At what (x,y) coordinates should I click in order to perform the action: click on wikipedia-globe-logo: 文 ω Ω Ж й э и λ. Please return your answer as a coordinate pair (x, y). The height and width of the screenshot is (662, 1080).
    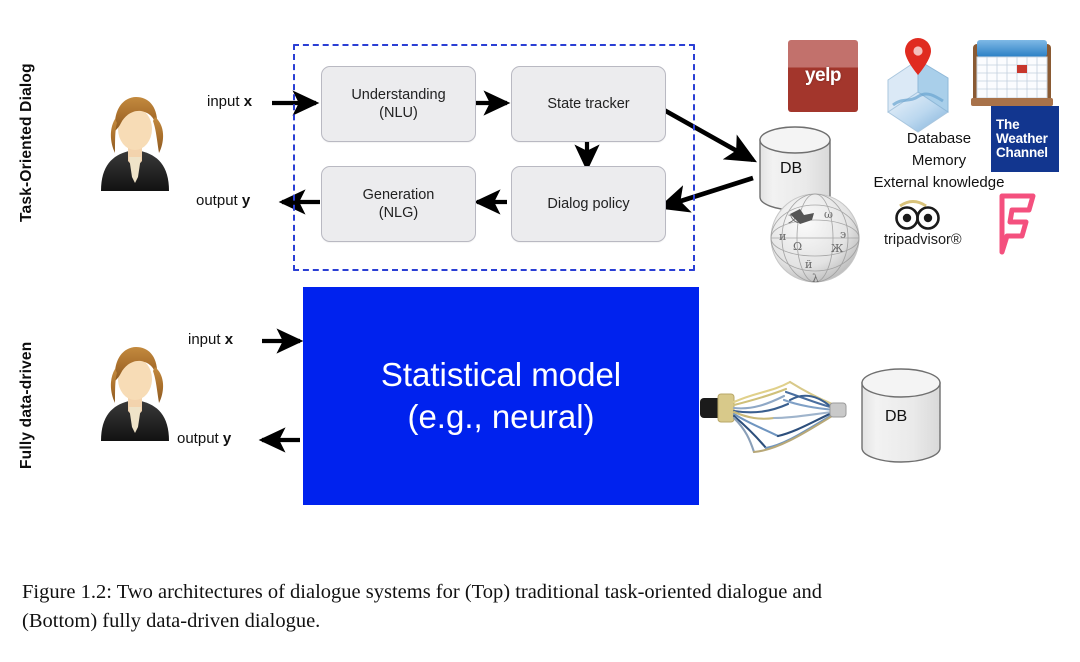
    Looking at the image, I should click on (815, 239).